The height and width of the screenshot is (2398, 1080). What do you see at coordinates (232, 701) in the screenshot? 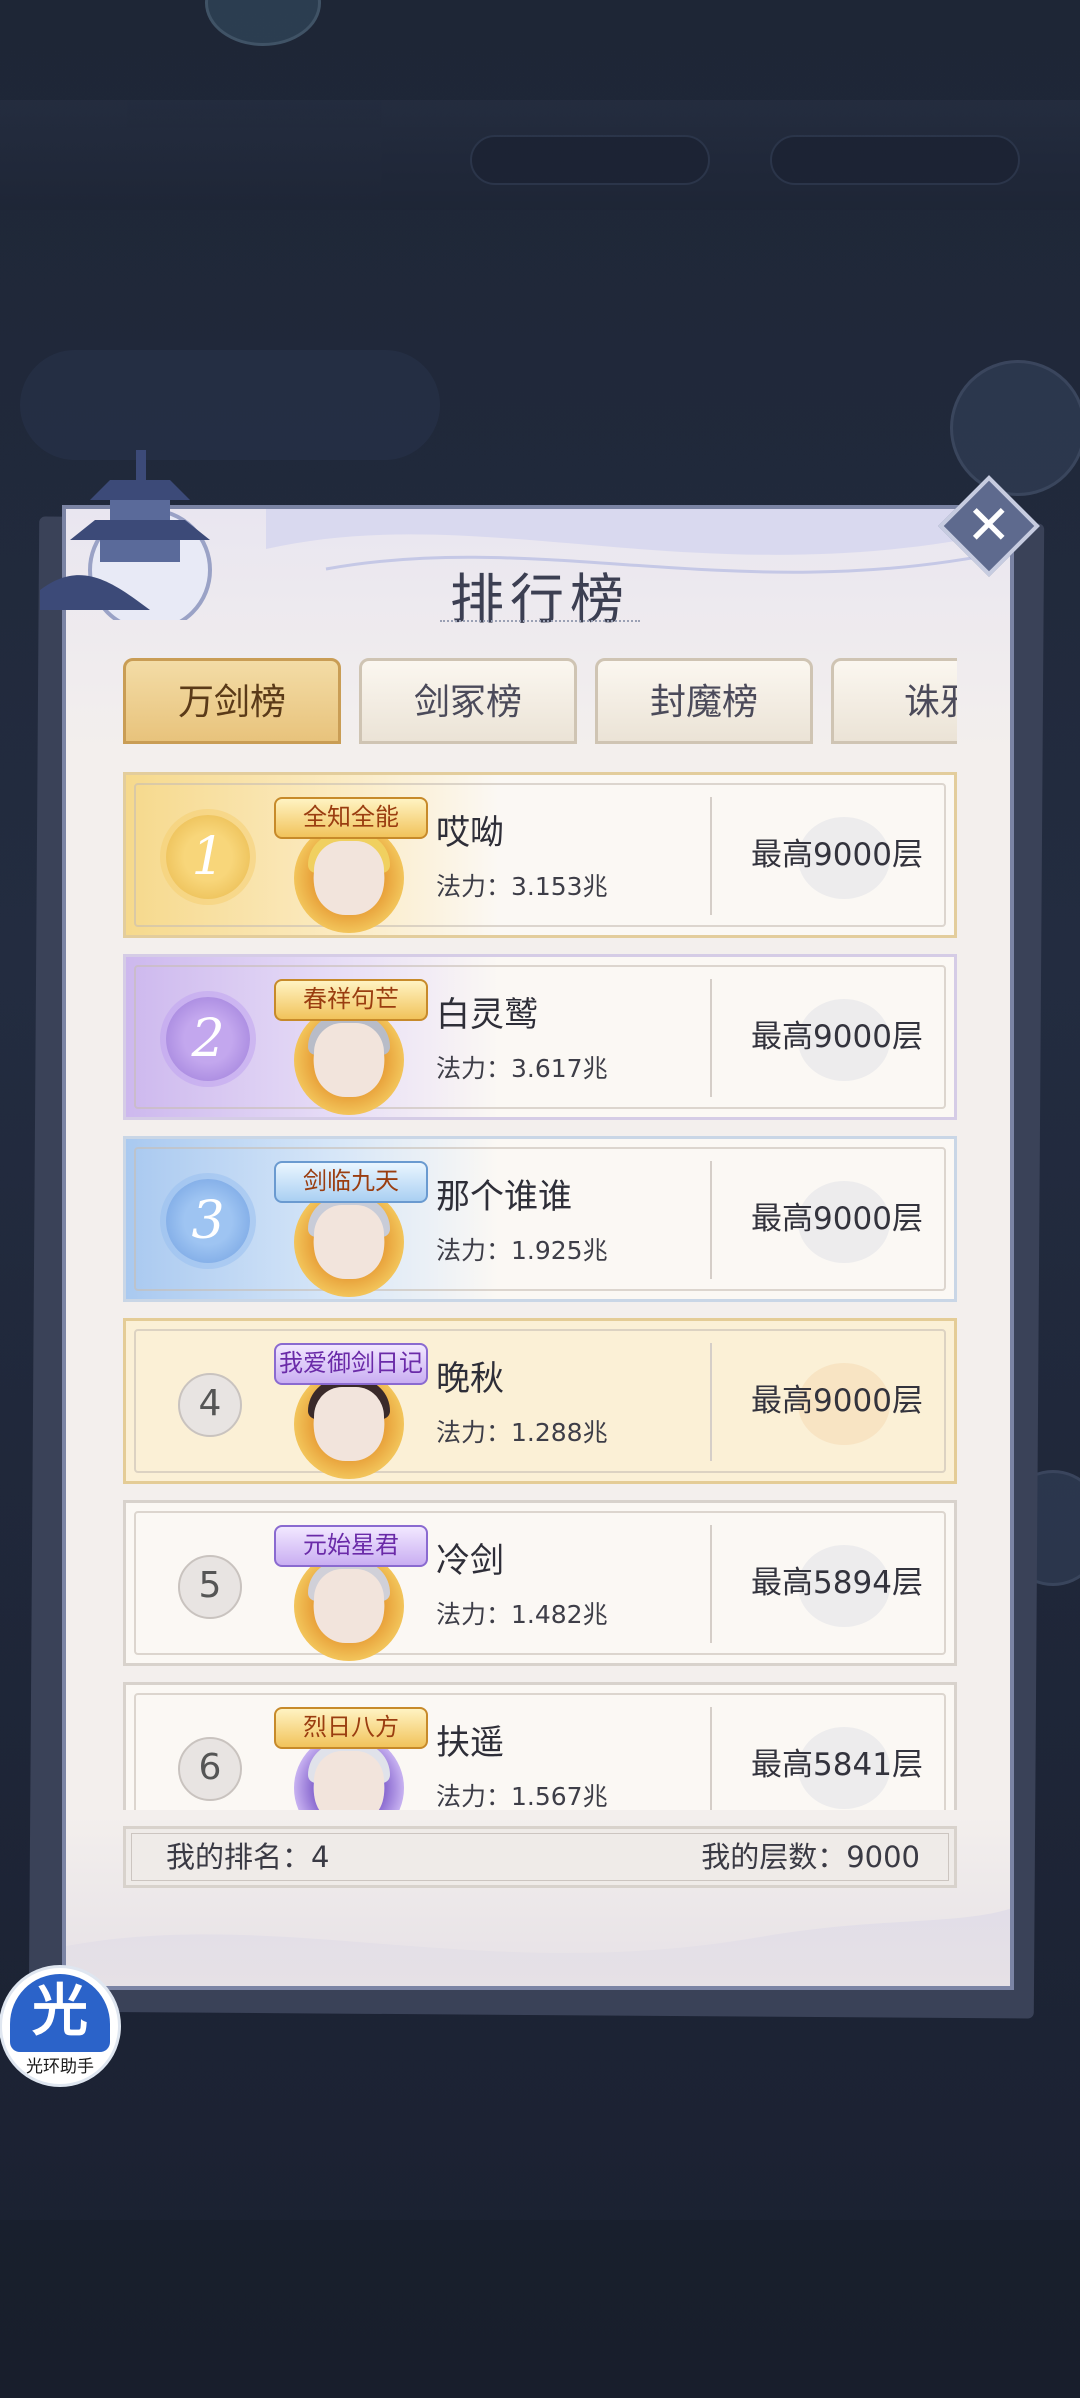
I see `tab-wanjian: 万剑榜` at bounding box center [232, 701].